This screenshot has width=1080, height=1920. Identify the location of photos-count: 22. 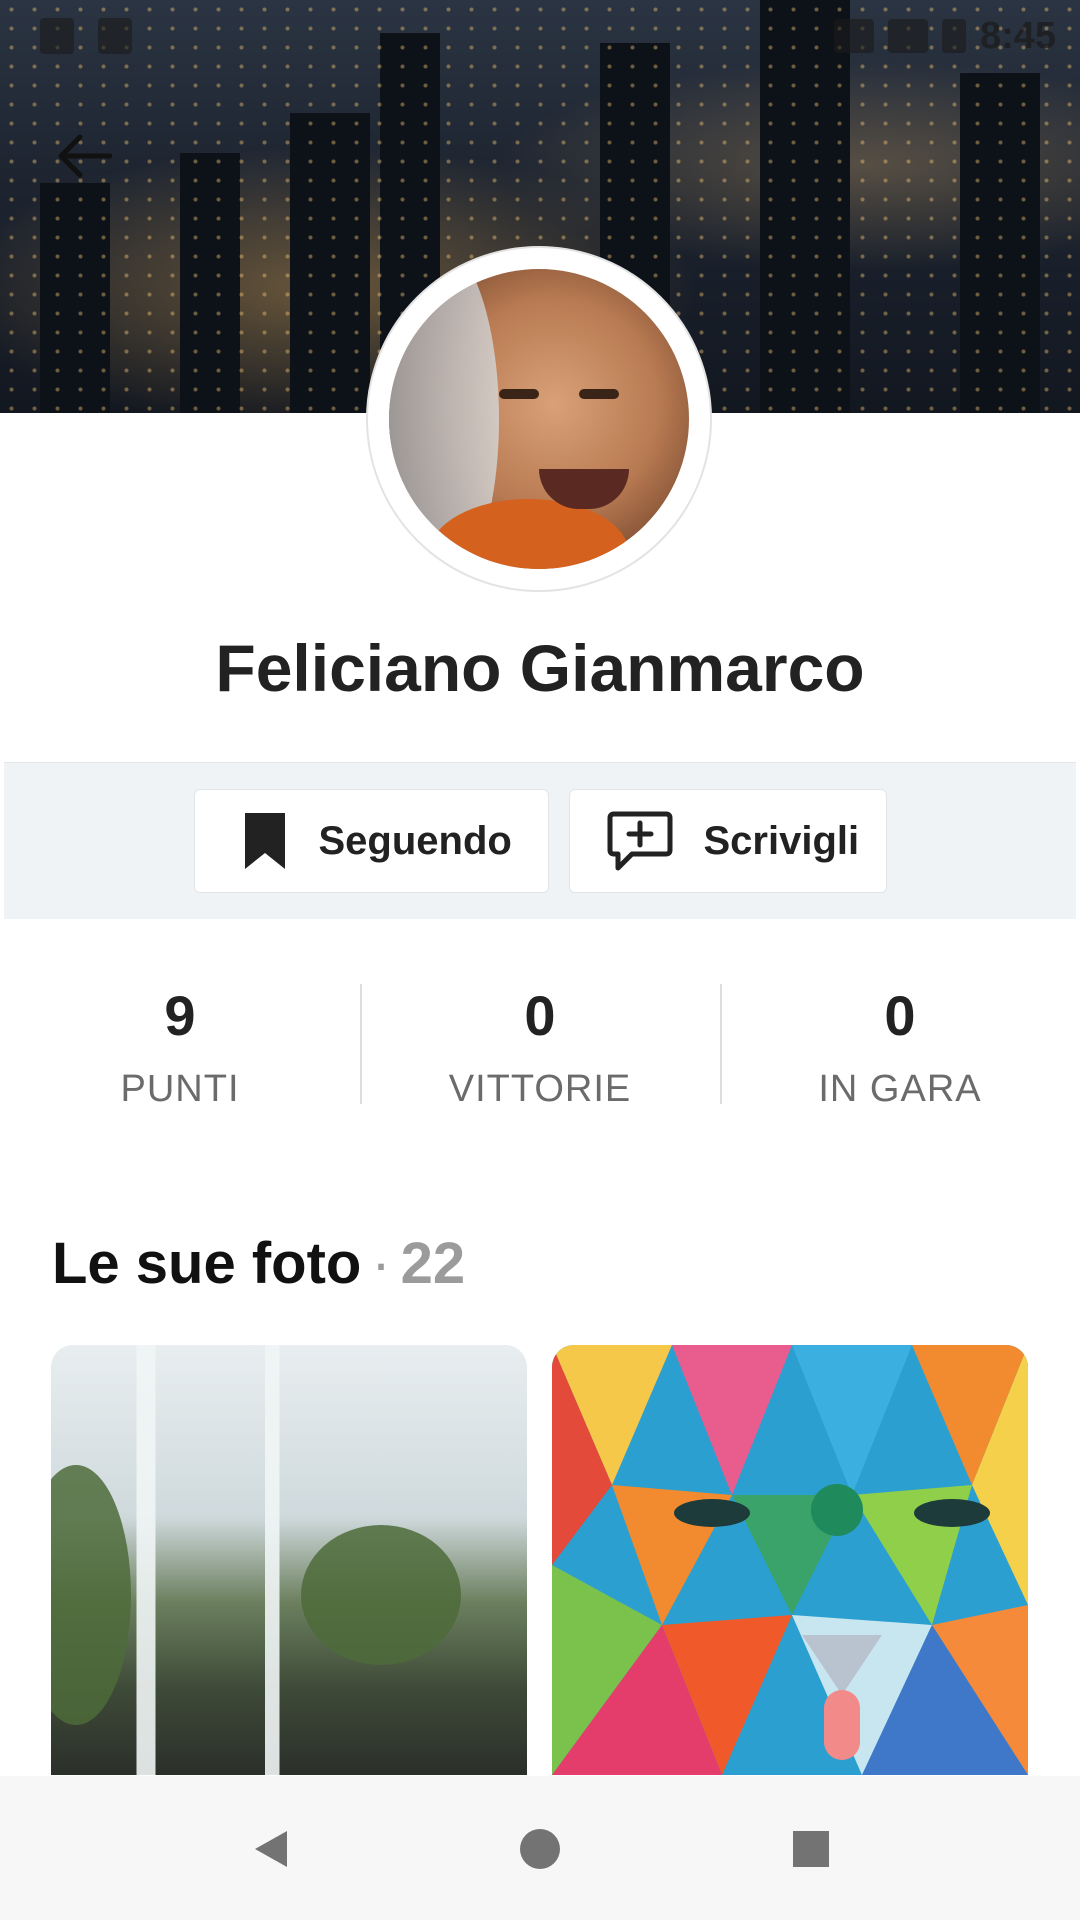
(433, 1263).